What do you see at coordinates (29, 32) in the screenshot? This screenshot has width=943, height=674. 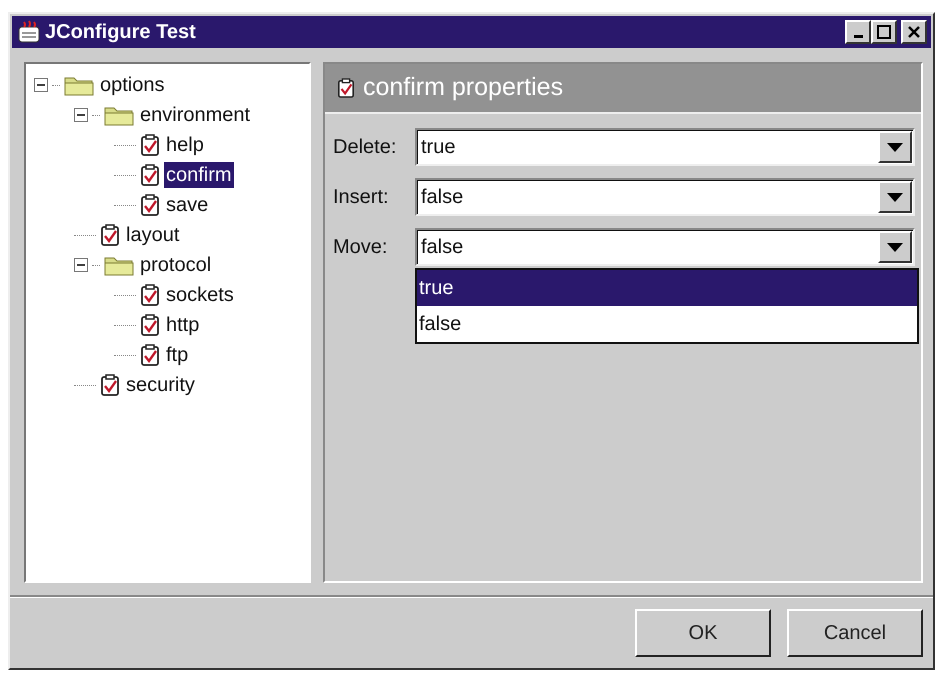 I see `app-icon` at bounding box center [29, 32].